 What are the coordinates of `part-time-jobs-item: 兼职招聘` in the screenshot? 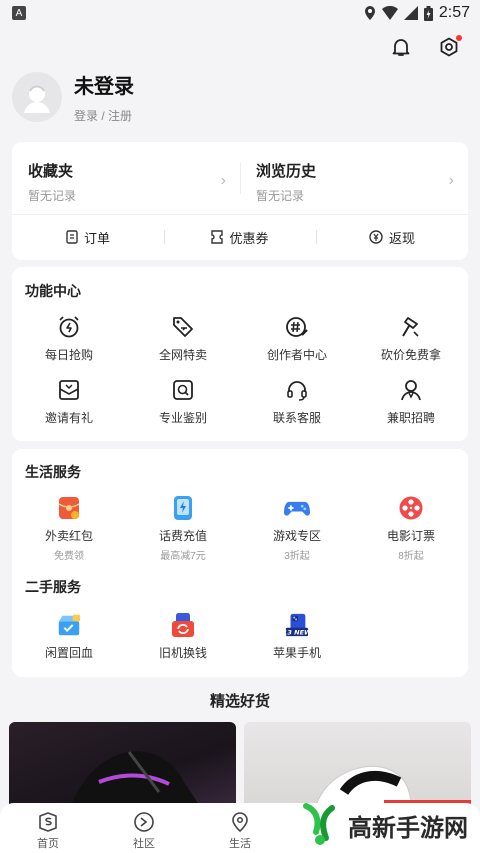 It's located at (411, 401).